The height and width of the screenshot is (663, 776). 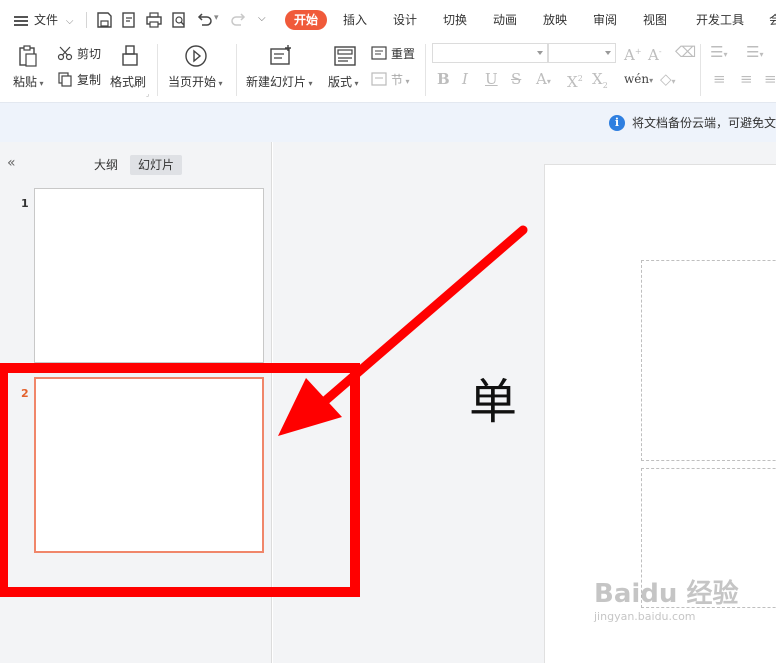 I want to click on italic-icon: I, so click(x=465, y=79).